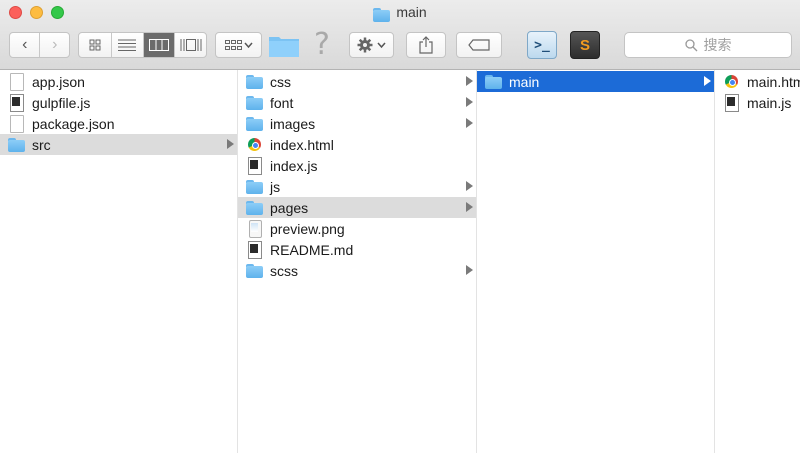  I want to click on file-name: pages, so click(289, 207).